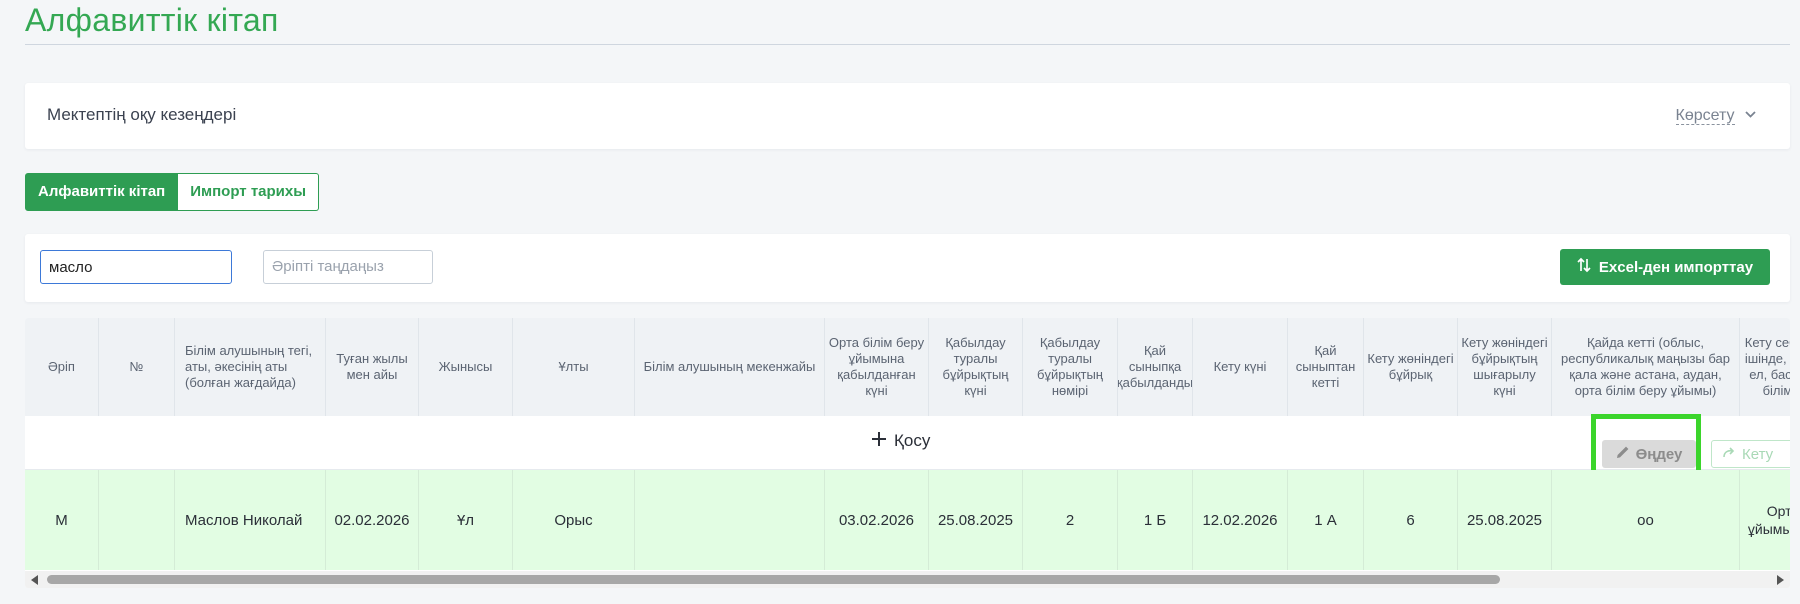  Describe the element at coordinates (1758, 454) in the screenshot. I see `leave-label: Кету` at that location.